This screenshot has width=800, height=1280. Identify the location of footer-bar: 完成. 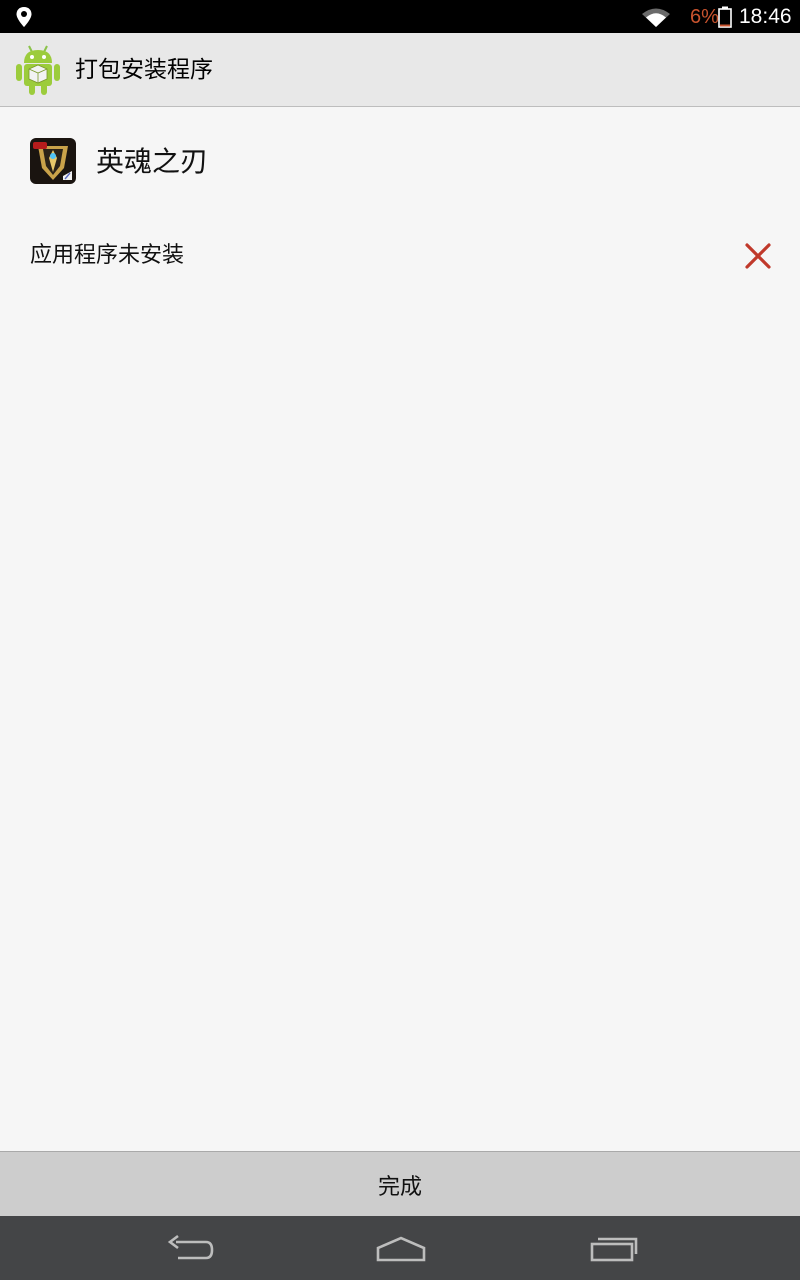
(400, 1183).